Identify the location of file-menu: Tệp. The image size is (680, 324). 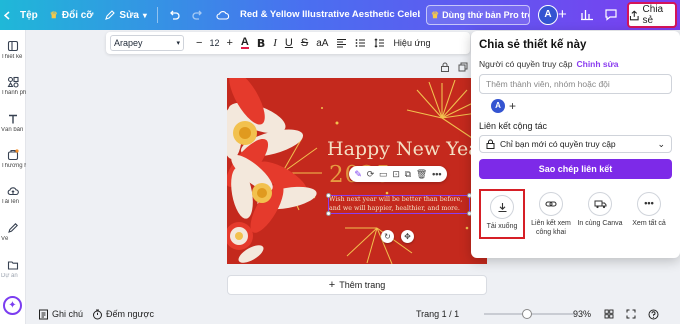
(29, 15).